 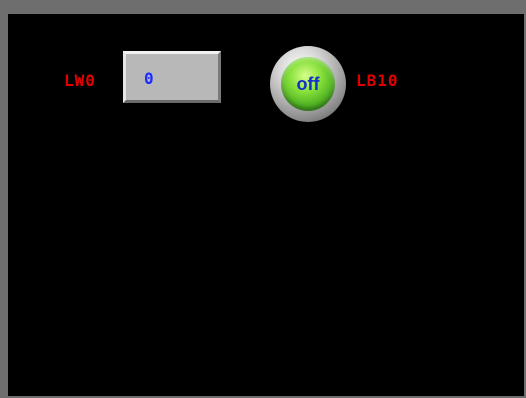 I want to click on numeric-display-lw0: 0, so click(x=172, y=77).